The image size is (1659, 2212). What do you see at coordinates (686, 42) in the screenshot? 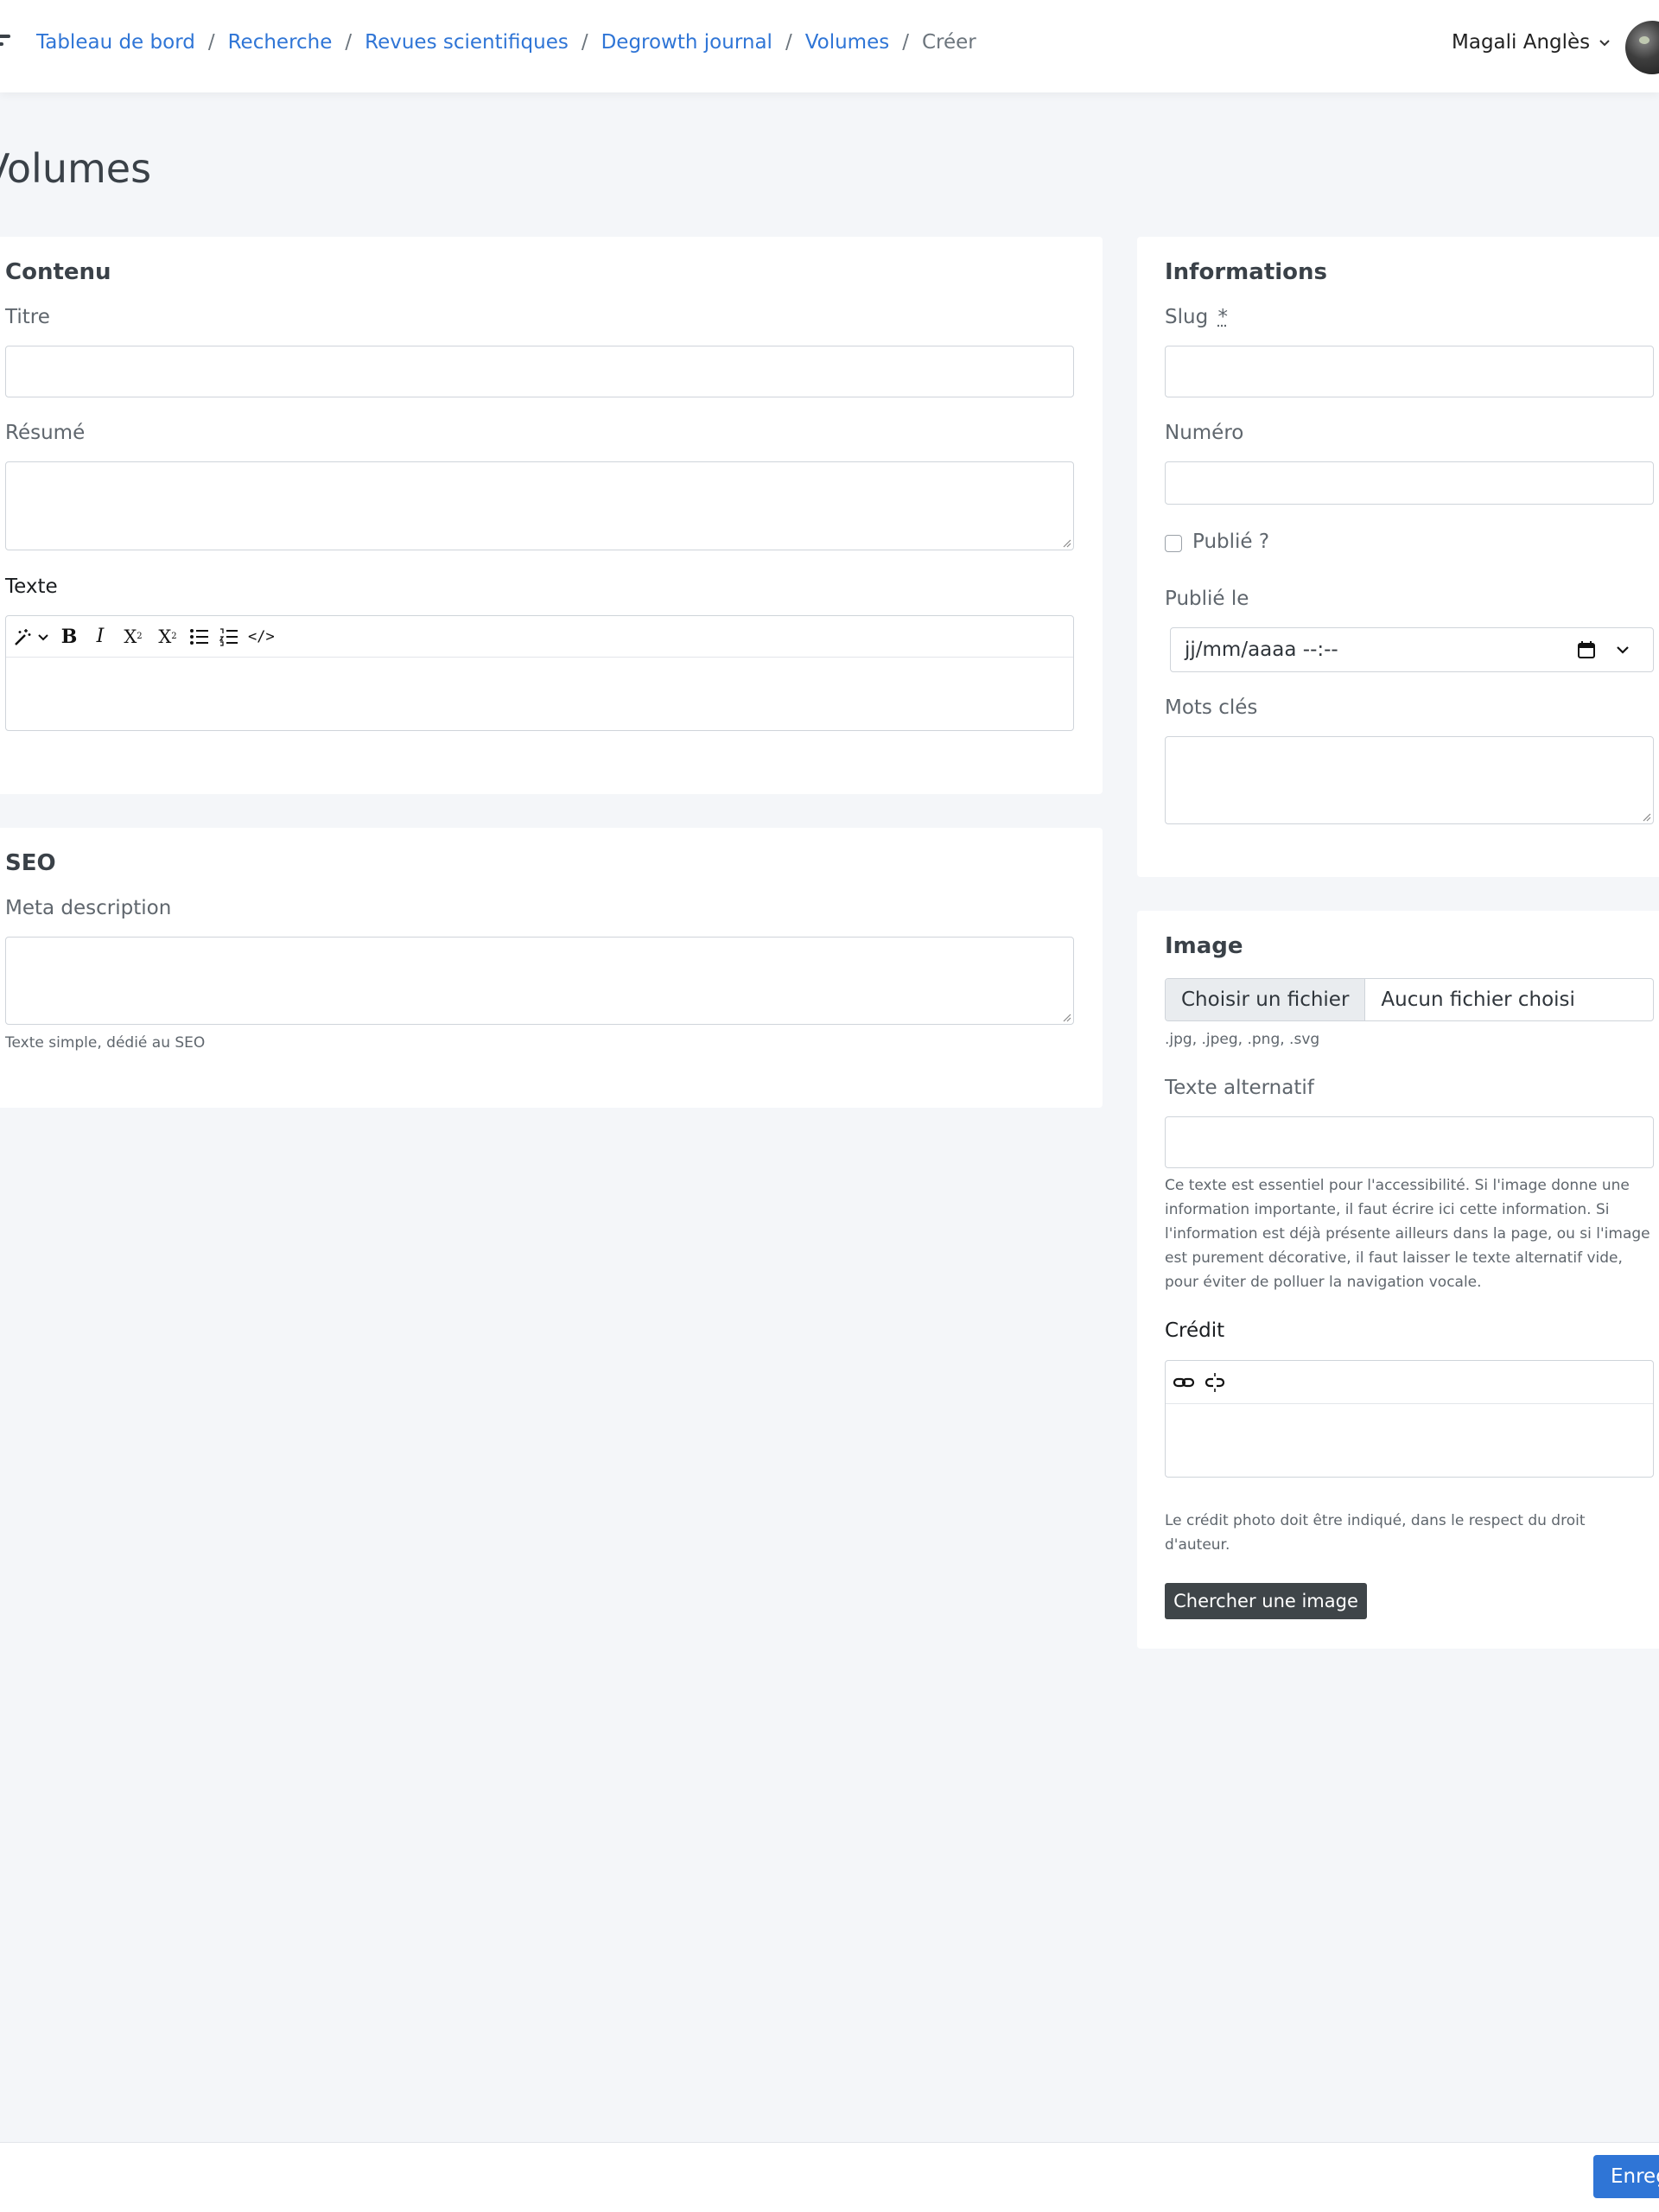
I see `breadcrumb-item-journal: Degrowth journal` at bounding box center [686, 42].